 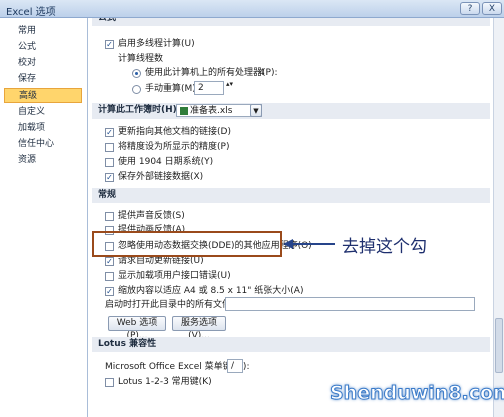 What do you see at coordinates (166, 162) in the screenshot?
I see `date1904-label: 使用 1904 日期系统(Y)` at bounding box center [166, 162].